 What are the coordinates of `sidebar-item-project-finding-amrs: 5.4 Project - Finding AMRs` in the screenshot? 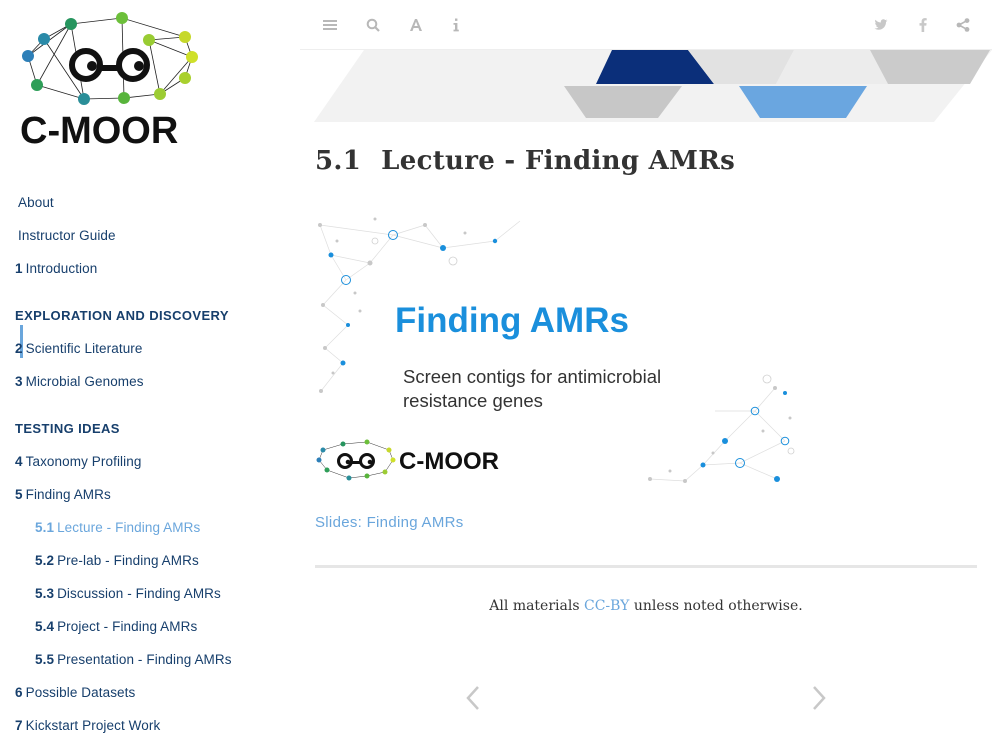 It's located at (116, 626).